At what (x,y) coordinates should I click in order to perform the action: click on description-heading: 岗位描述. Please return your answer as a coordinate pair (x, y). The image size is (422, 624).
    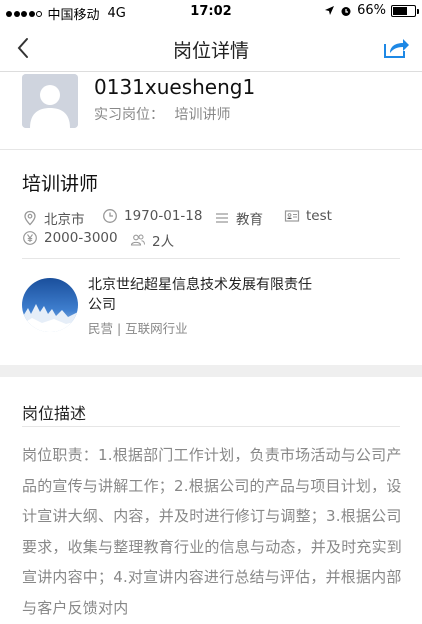
    Looking at the image, I should click on (54, 413).